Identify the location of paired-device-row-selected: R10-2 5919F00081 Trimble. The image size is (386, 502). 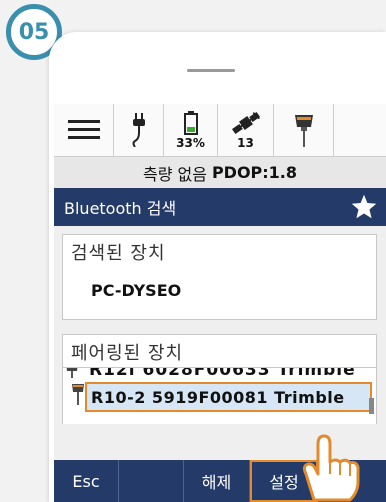
(228, 397).